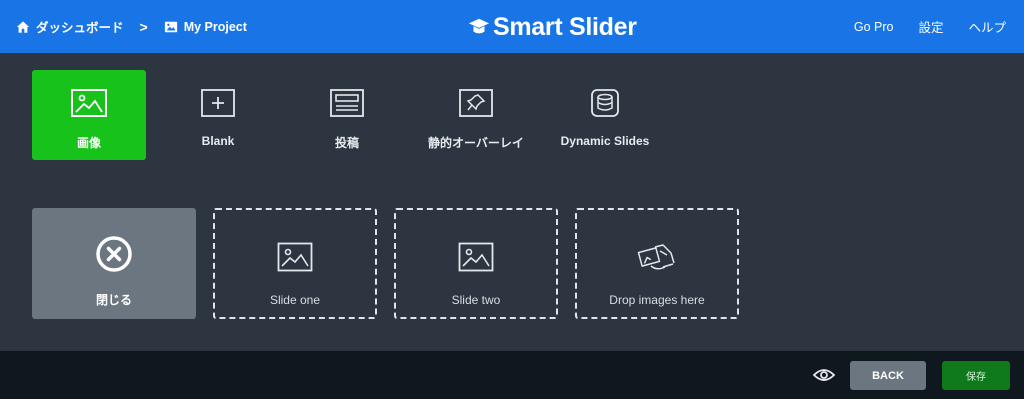 The width and height of the screenshot is (1024, 399). I want to click on slide-type-selector: 画像 Blank 投稿 静的オーバーレイ Dynamic Slides, so click(347, 115).